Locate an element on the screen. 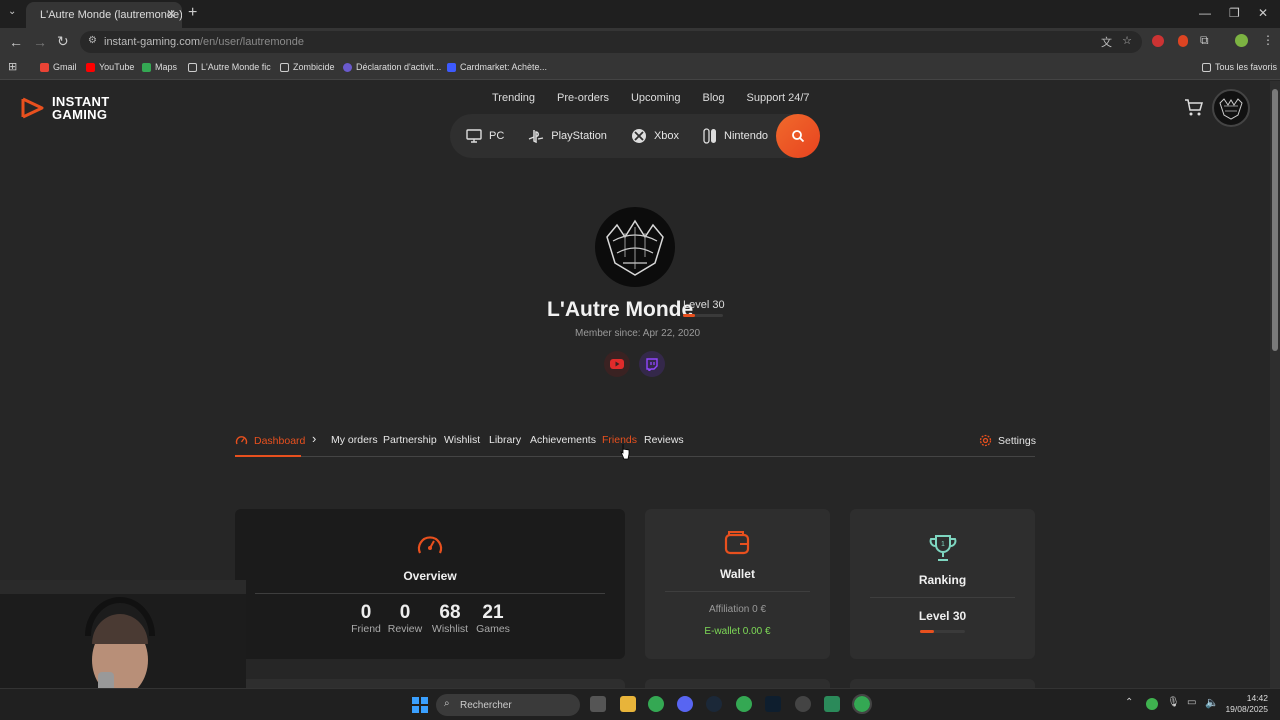  reload-icon: ↻ is located at coordinates (63, 41).